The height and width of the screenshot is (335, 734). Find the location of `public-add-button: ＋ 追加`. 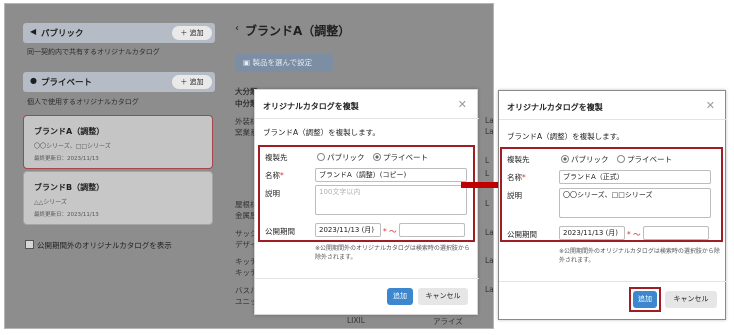

public-add-button: ＋ 追加 is located at coordinates (192, 33).